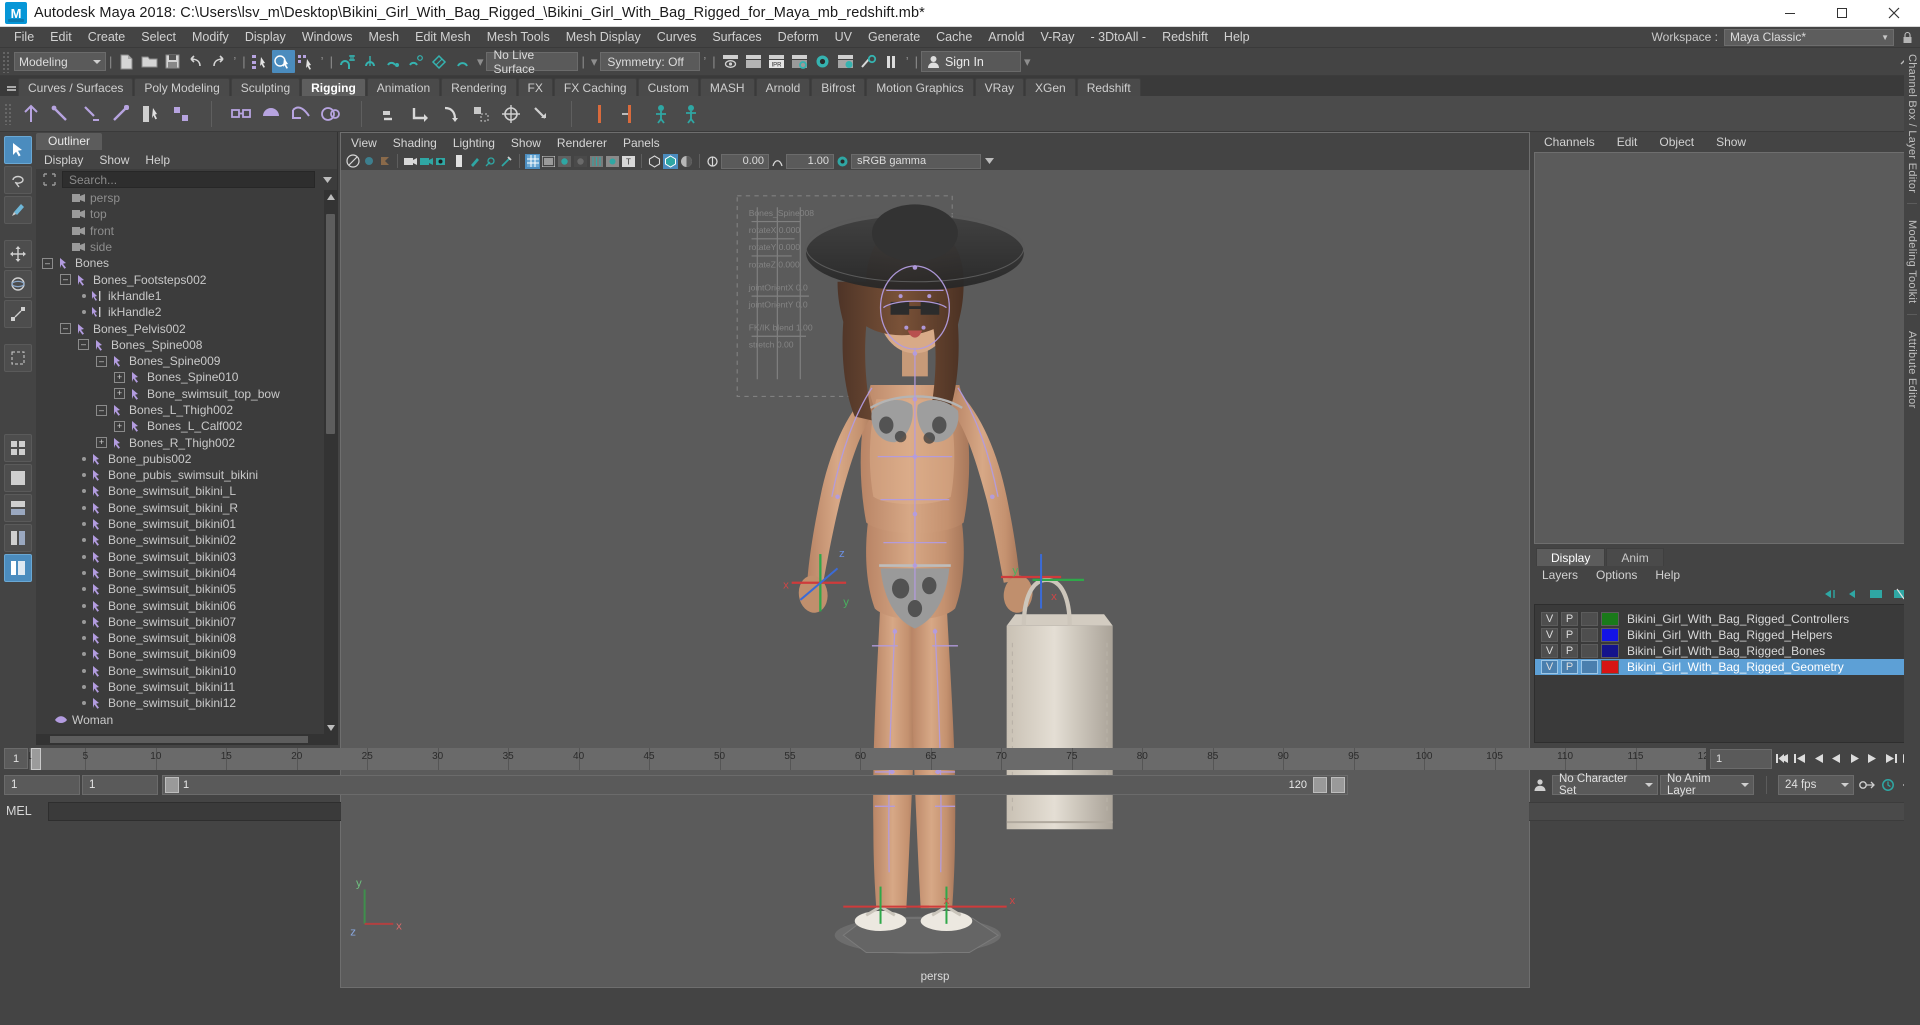  What do you see at coordinates (712, 161) in the screenshot?
I see `exposure-control-icon` at bounding box center [712, 161].